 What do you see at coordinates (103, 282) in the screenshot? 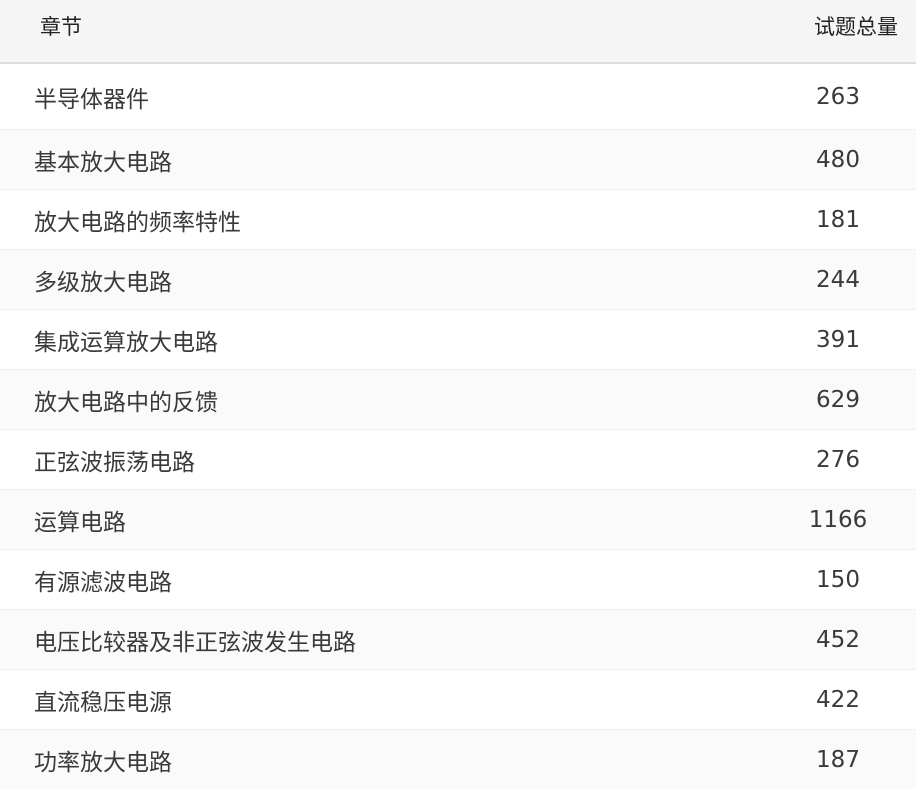
I see `cell-chapter: 多级放大电路` at bounding box center [103, 282].